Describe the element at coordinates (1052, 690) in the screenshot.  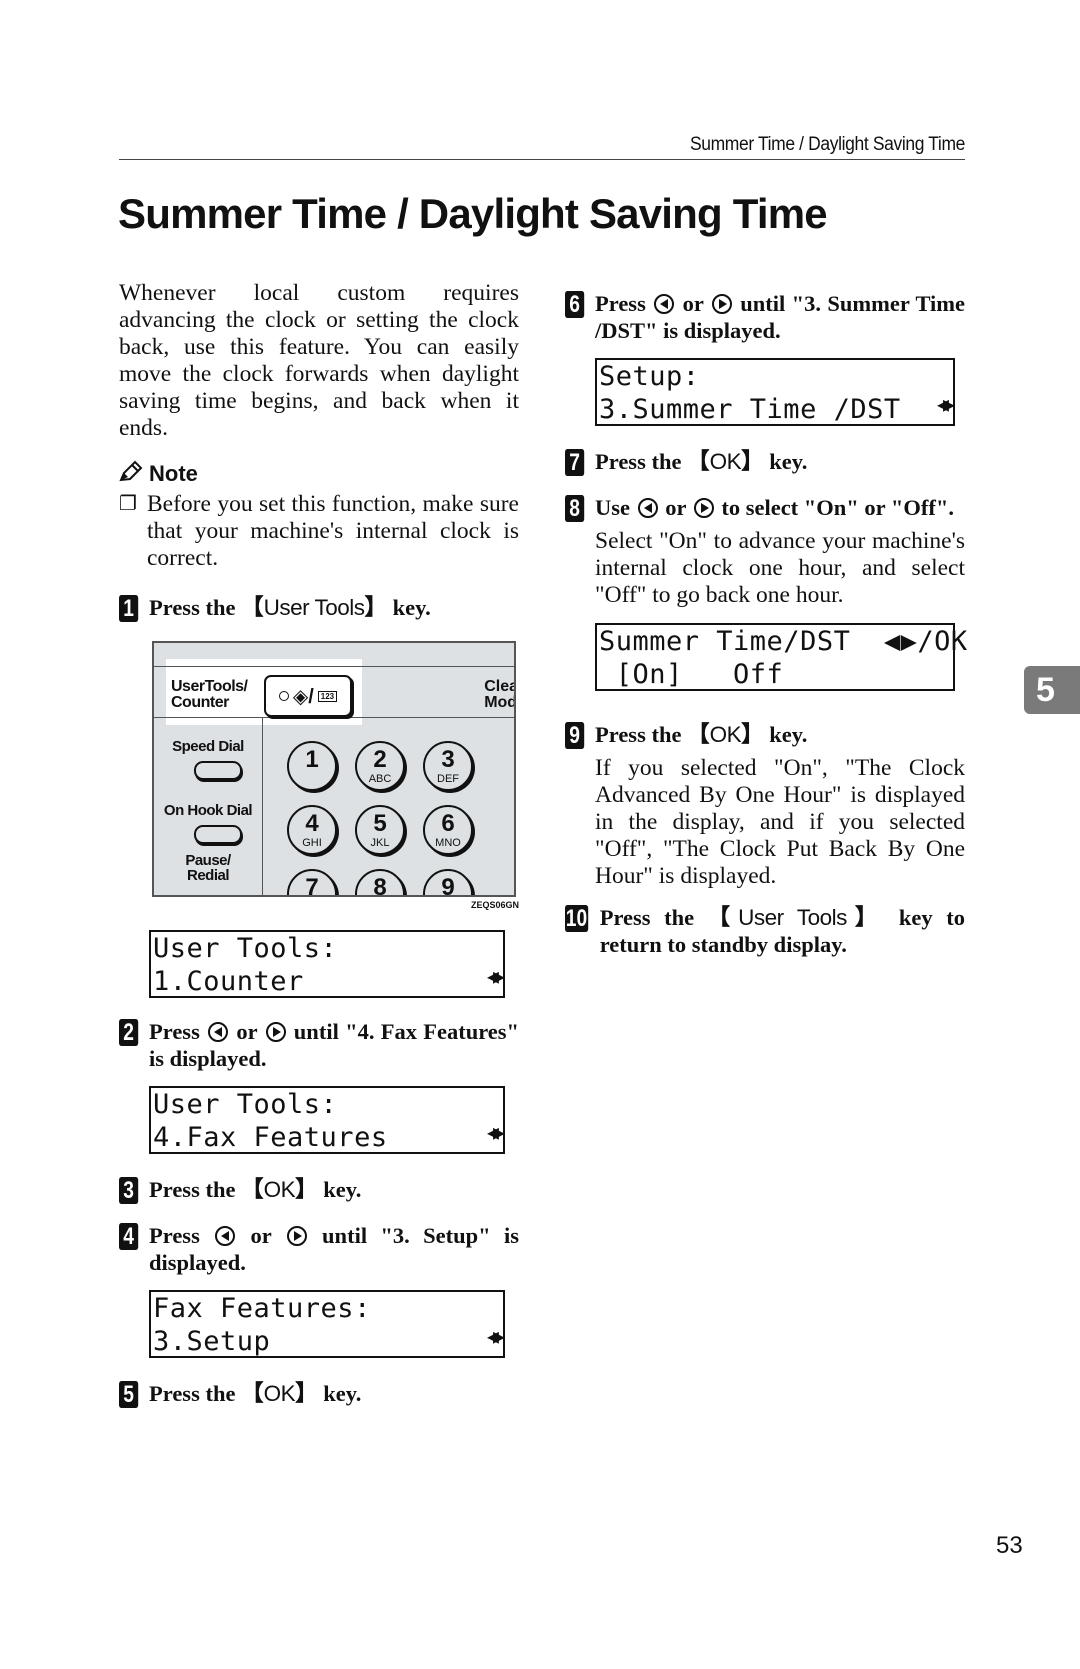
I see `chapter-tab: 5` at that location.